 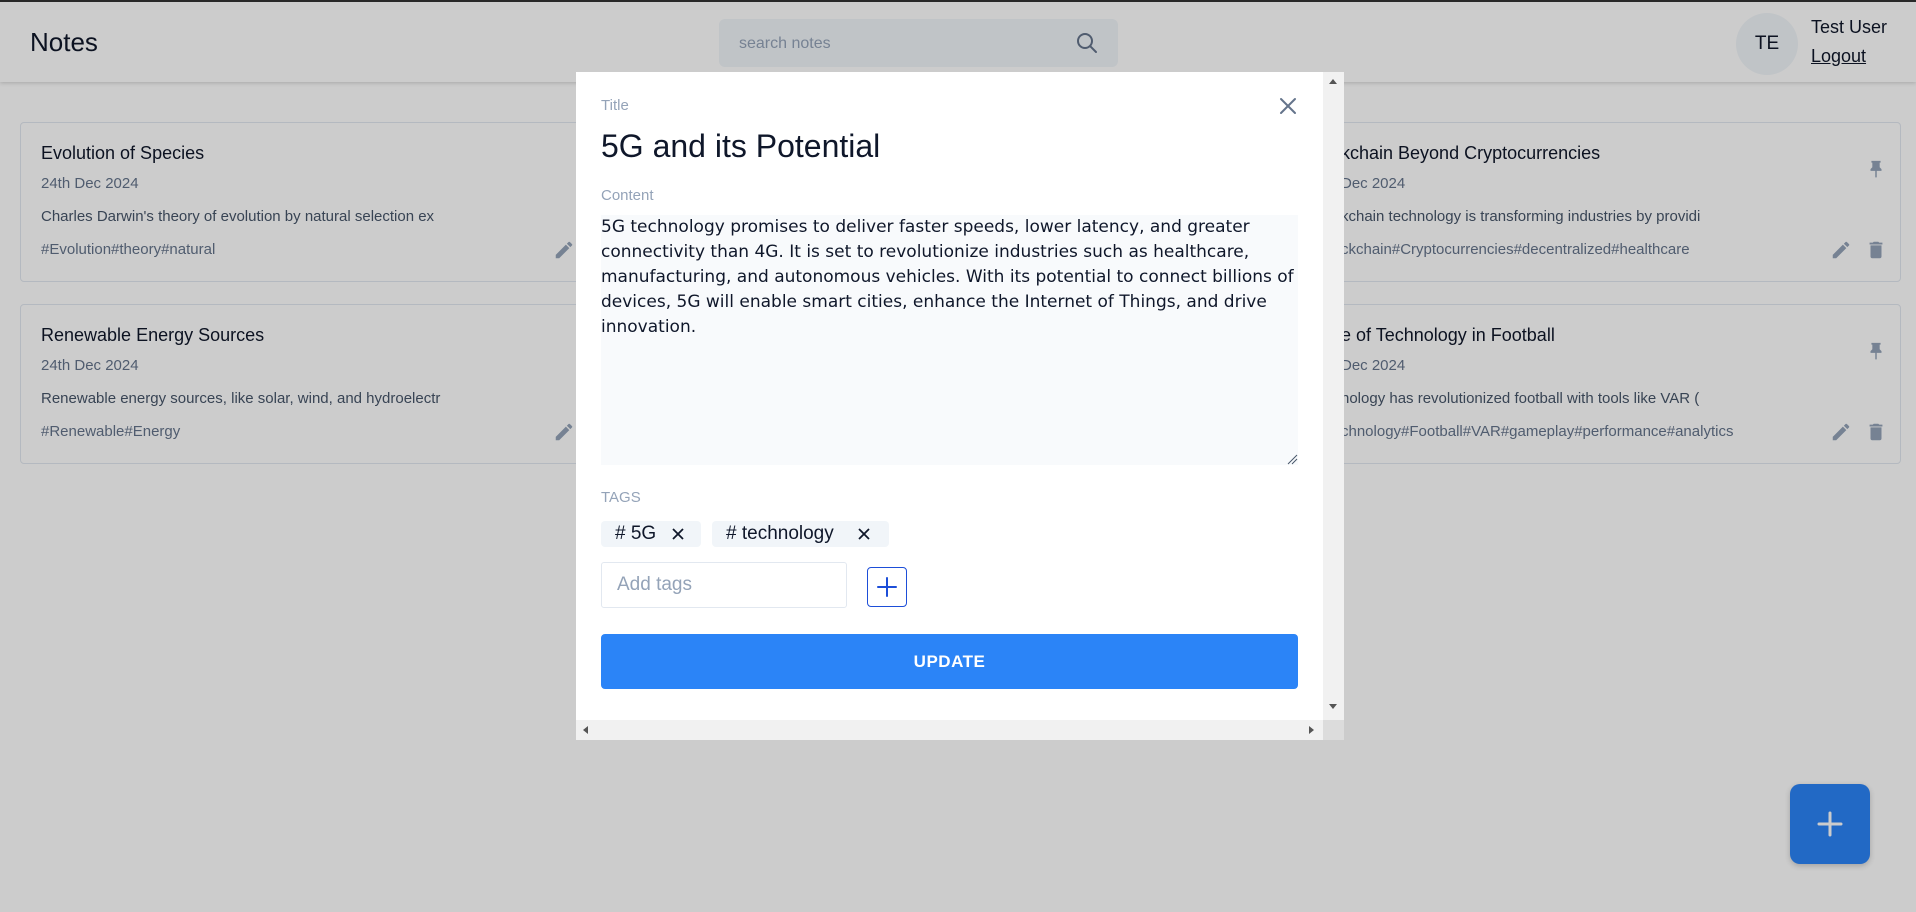 I want to click on add-tags-input, so click(x=724, y=585).